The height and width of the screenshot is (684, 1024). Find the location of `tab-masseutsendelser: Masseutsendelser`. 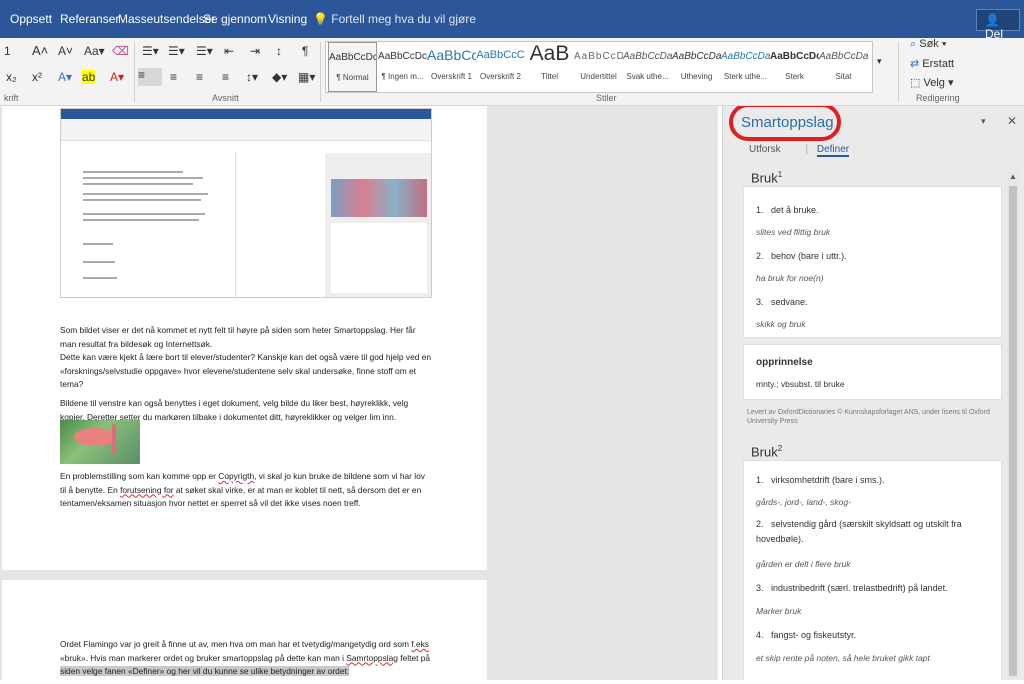

tab-masseutsendelser: Masseutsendelser is located at coordinates (166, 19).